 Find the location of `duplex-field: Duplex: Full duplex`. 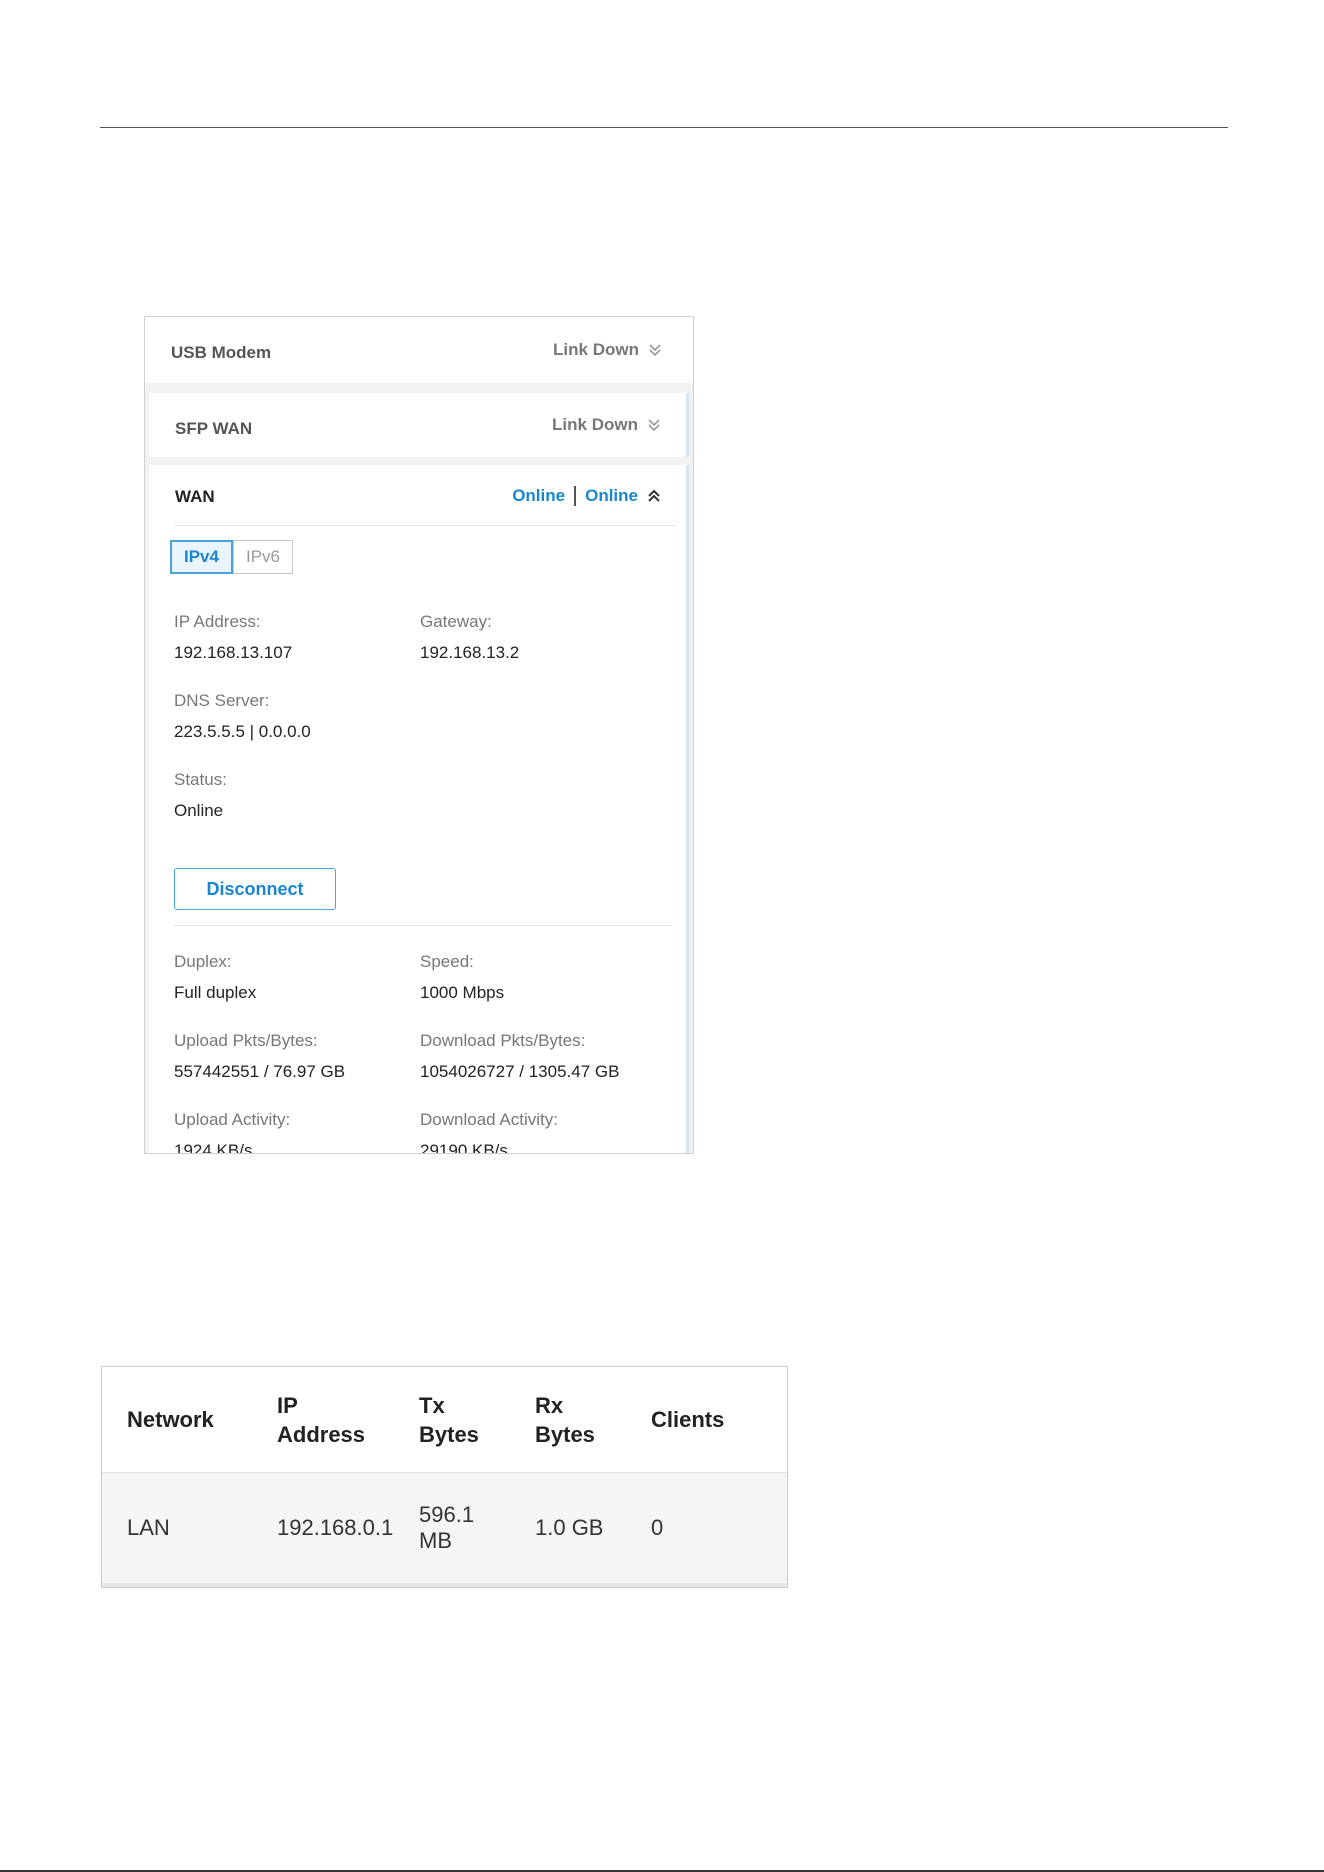

duplex-field: Duplex: Full duplex is located at coordinates (215, 977).